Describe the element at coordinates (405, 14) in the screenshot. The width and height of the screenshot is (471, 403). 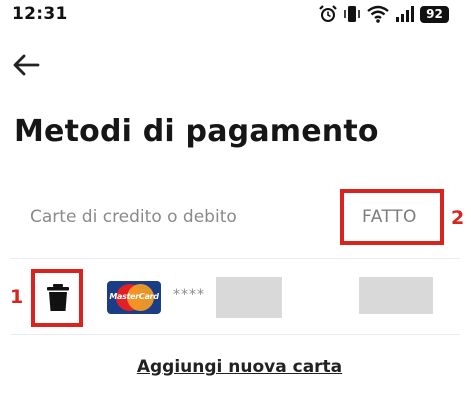
I see `signal-icon` at that location.